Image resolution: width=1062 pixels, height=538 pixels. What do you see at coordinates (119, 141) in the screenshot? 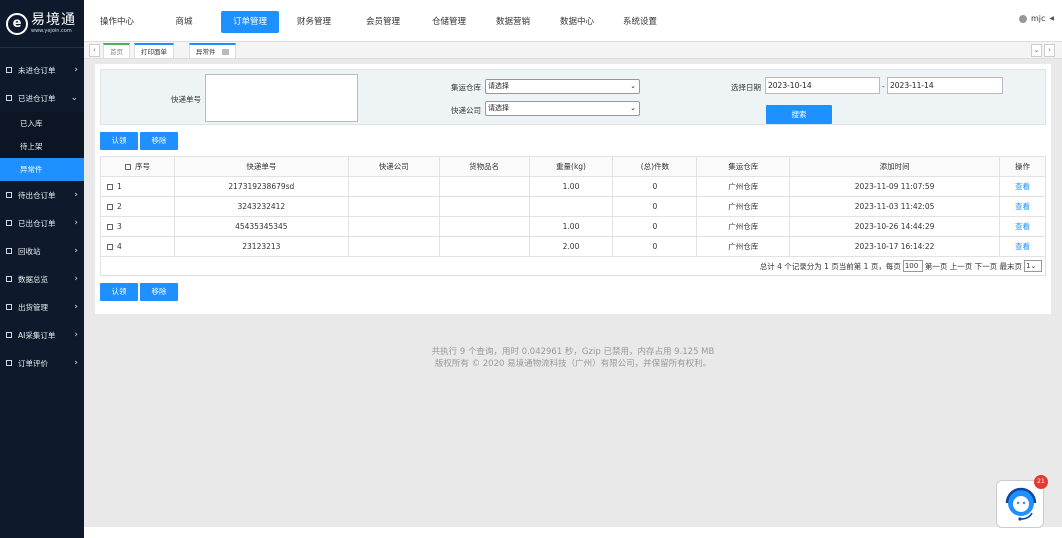
I see `claim-button-top: 认领` at bounding box center [119, 141].